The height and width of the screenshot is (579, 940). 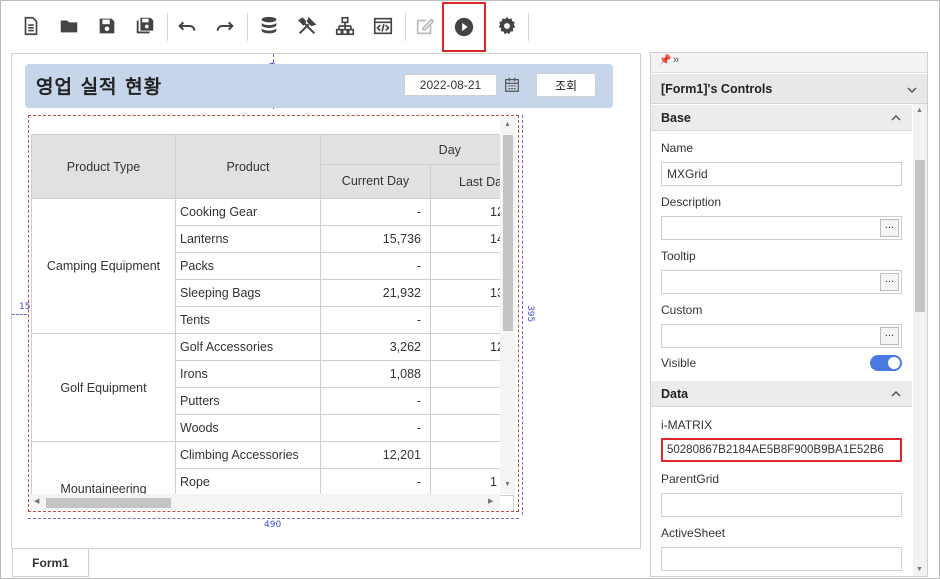 I want to click on header-day: Day, so click(x=417, y=149).